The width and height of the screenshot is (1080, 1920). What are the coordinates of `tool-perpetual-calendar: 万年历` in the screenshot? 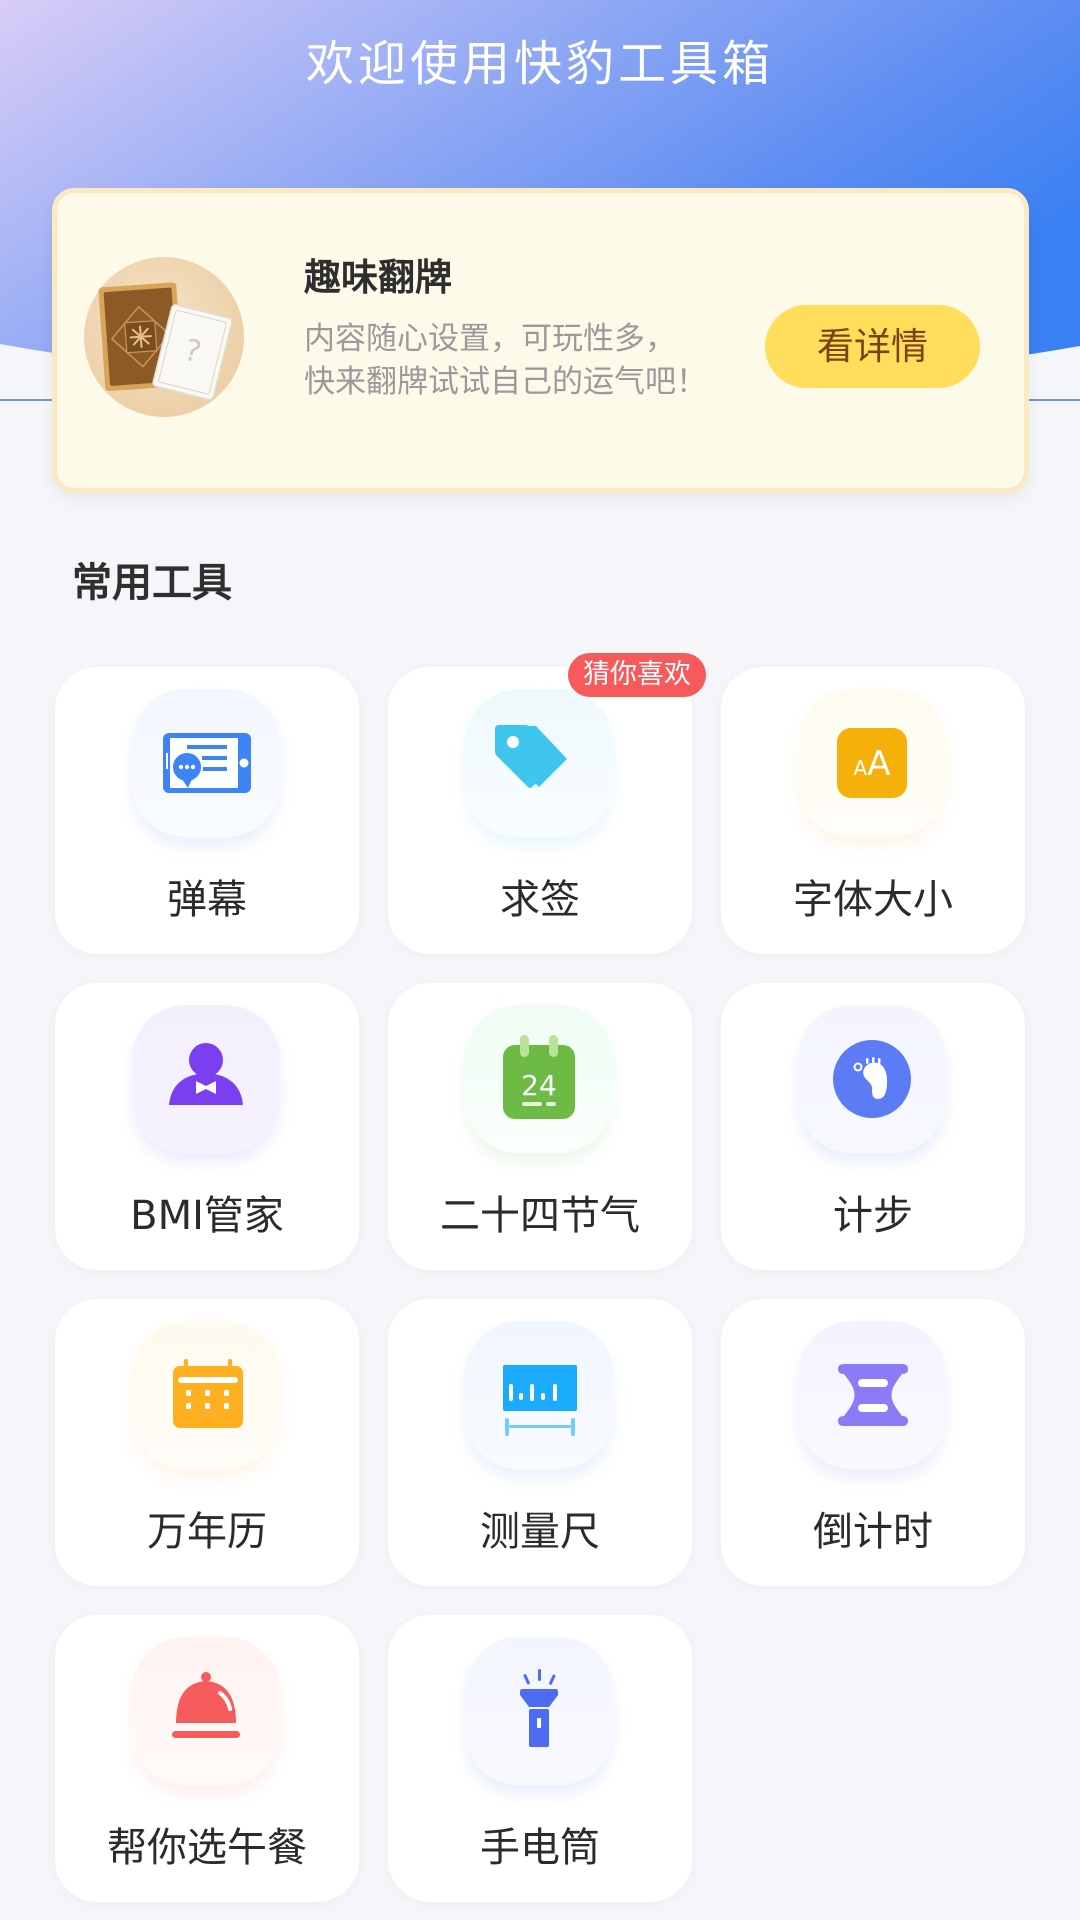 It's located at (207, 1442).